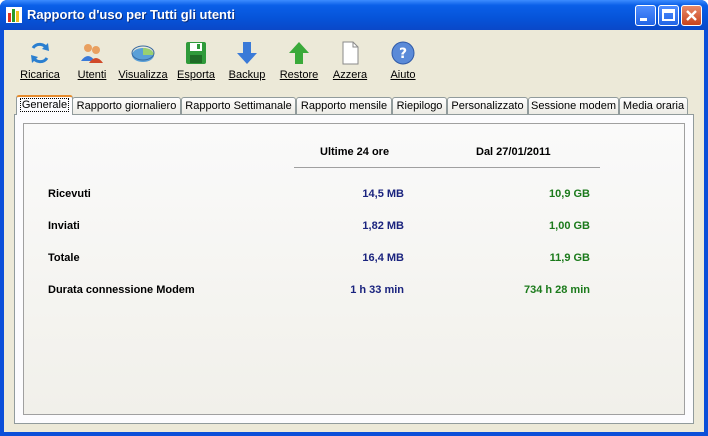 This screenshot has height=436, width=708. I want to click on tab-general-label: Generale, so click(44, 105).